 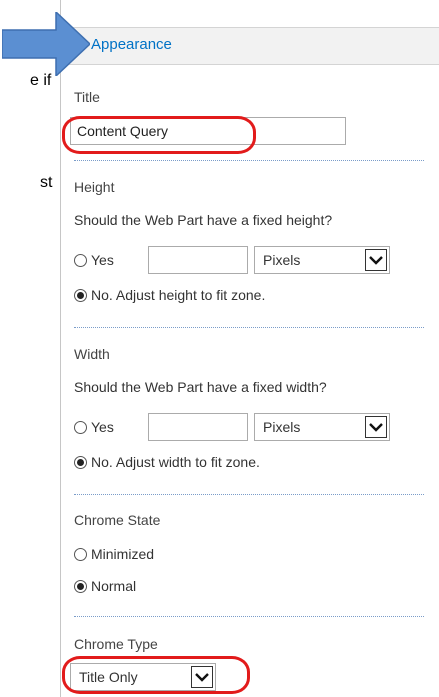 I want to click on chrome-state-minimized-option: Minimized, so click(x=114, y=554).